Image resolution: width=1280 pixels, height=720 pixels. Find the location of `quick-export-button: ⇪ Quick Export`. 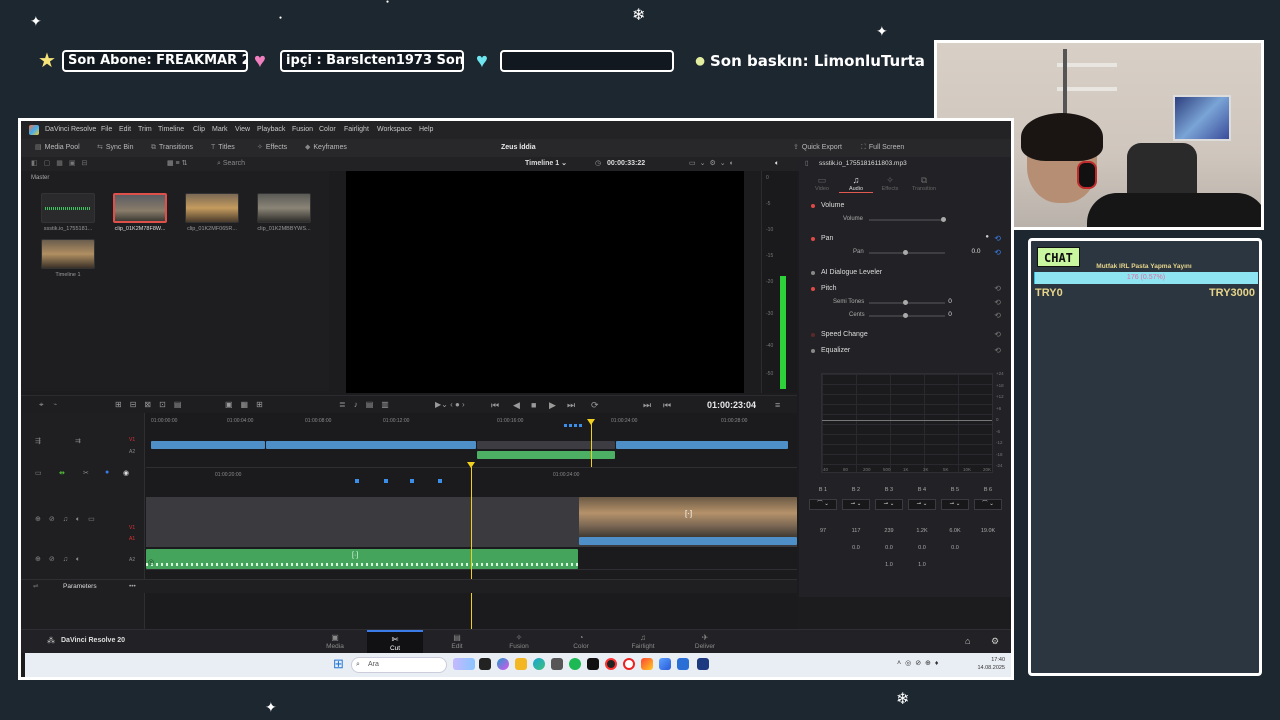

quick-export-button: ⇪ Quick Export is located at coordinates (817, 148).